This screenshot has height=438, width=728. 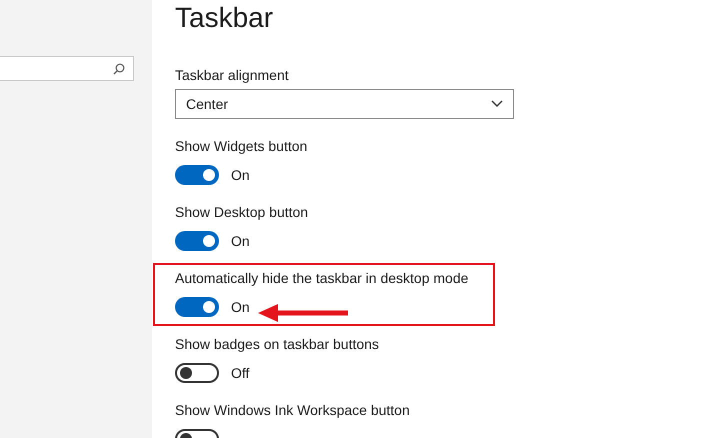 What do you see at coordinates (277, 344) in the screenshot?
I see `setting-label: Show badges on taskbar buttons` at bounding box center [277, 344].